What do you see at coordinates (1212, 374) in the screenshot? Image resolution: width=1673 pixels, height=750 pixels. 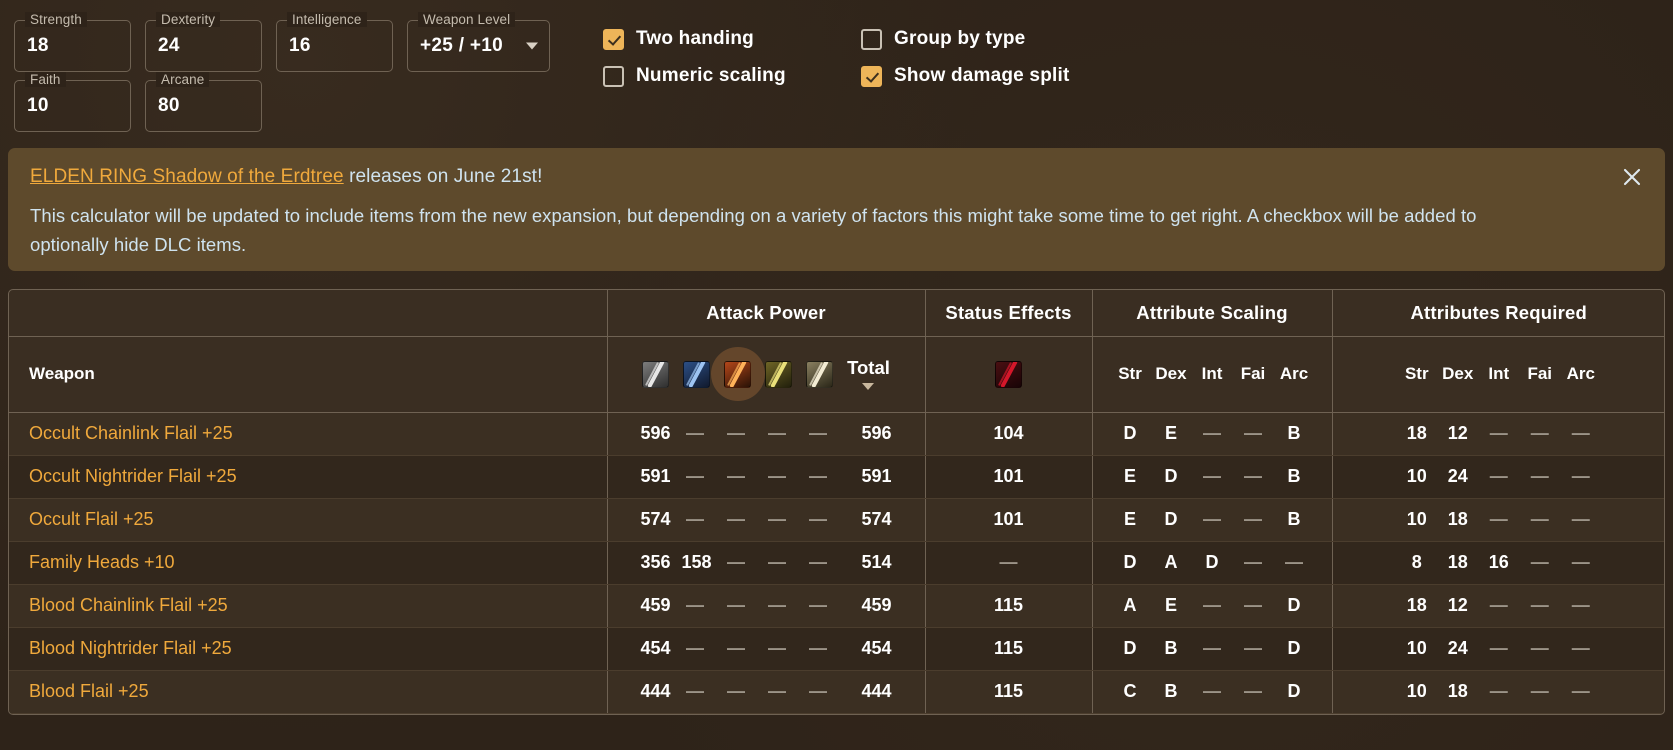 I see `scaling-header-int: Int` at bounding box center [1212, 374].